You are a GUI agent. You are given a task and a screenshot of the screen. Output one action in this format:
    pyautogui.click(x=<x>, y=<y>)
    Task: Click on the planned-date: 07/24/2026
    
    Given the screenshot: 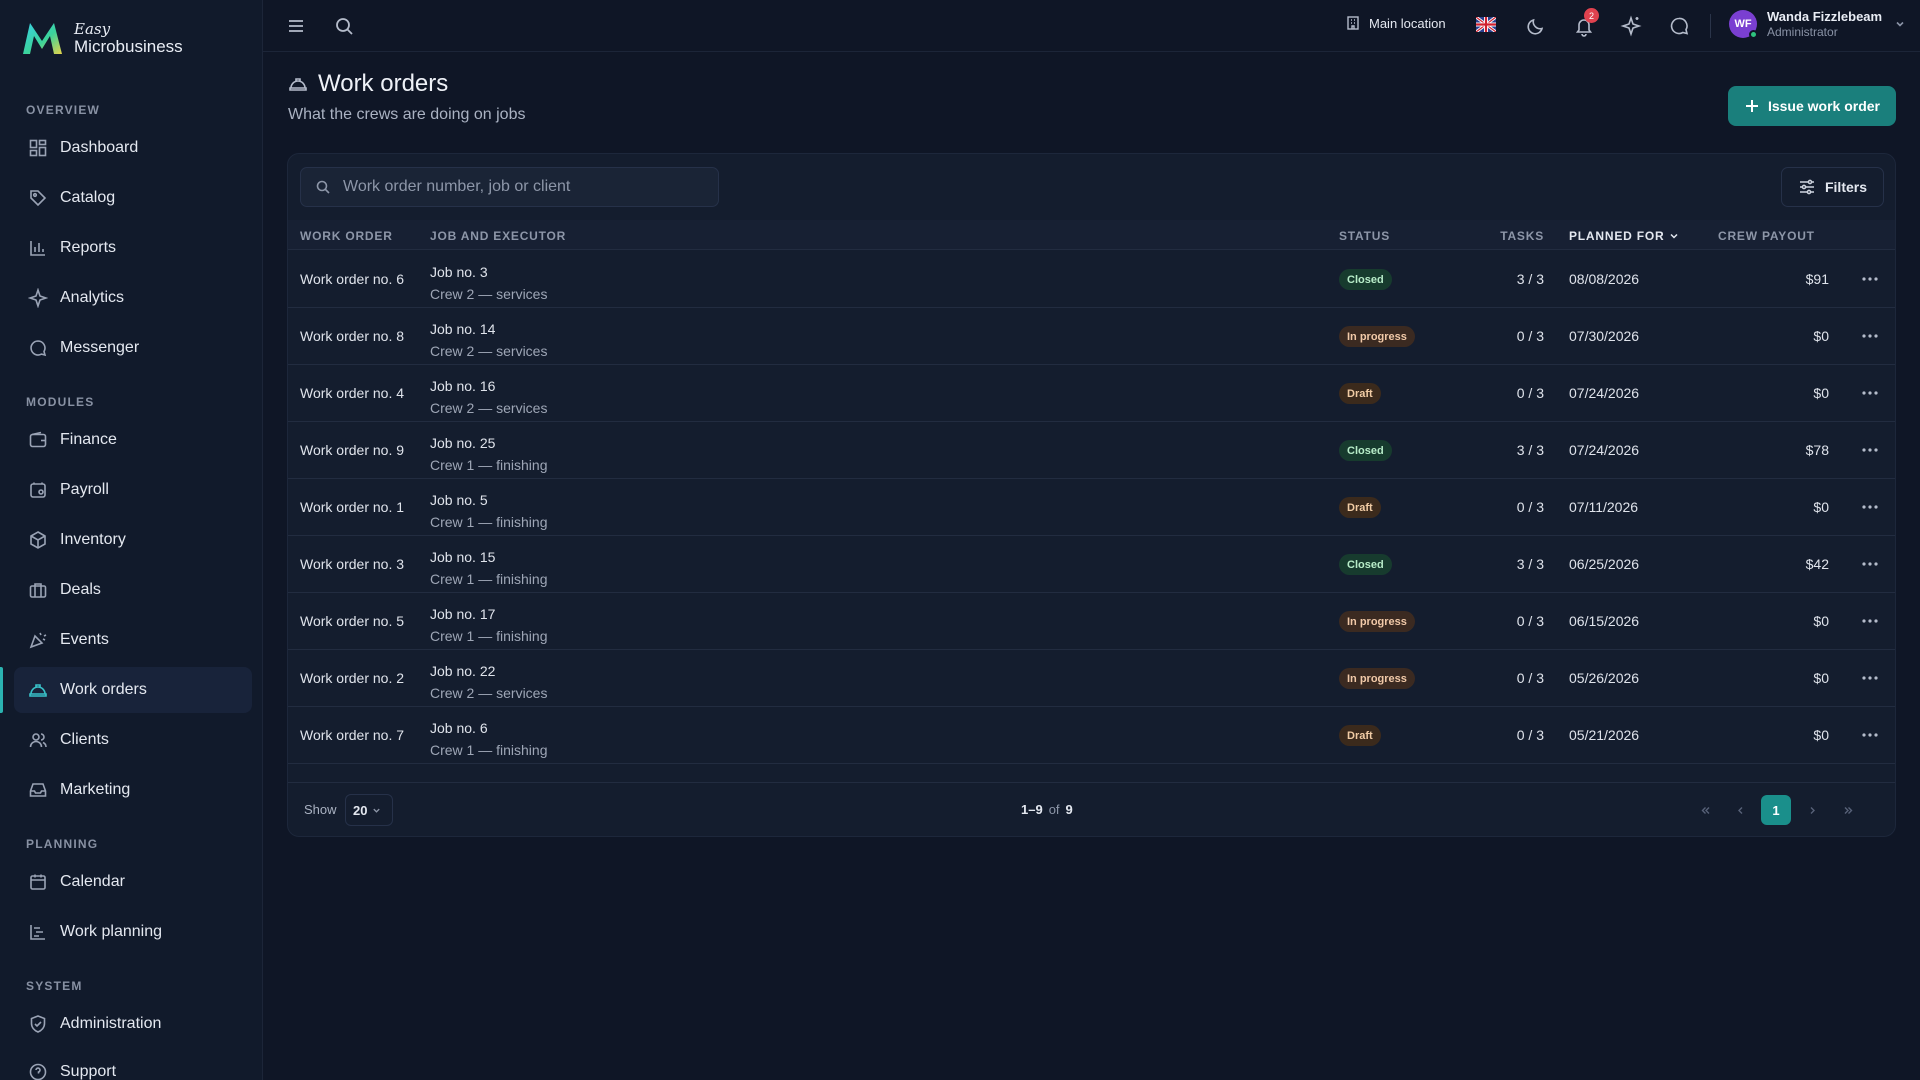 What is the action you would take?
    pyautogui.click(x=1604, y=450)
    